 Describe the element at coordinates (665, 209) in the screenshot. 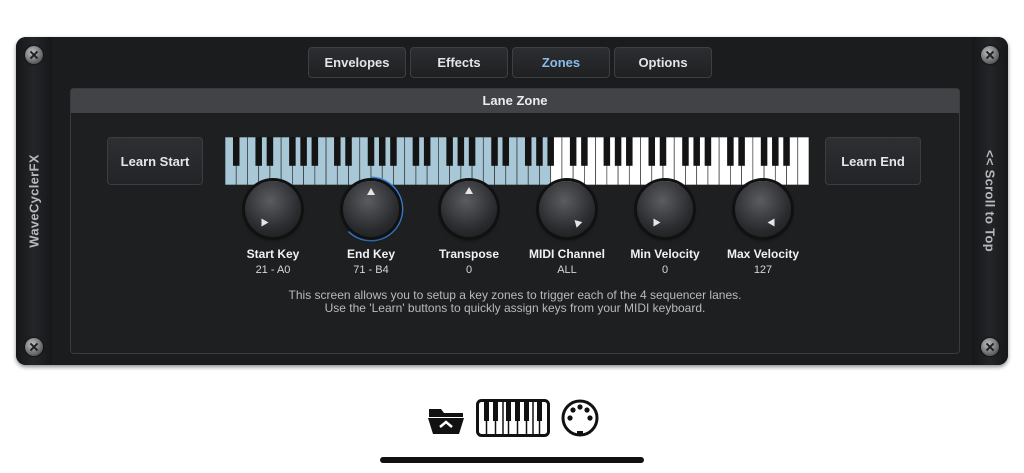

I see `min-velocity-knob` at that location.